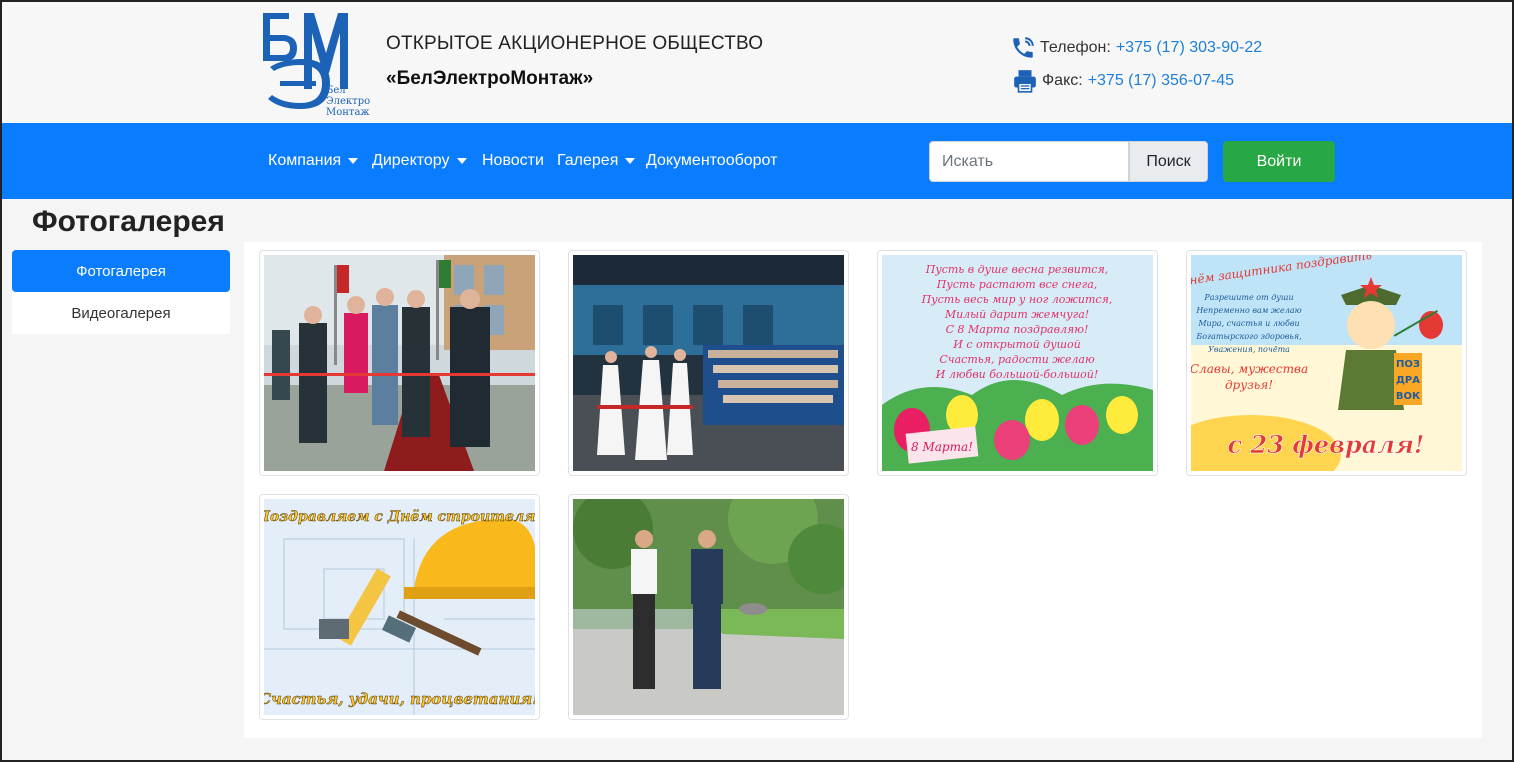 The width and height of the screenshot is (1514, 762). What do you see at coordinates (1408, 396) in the screenshot?
I see `card23-badge-3: ВОК` at bounding box center [1408, 396].